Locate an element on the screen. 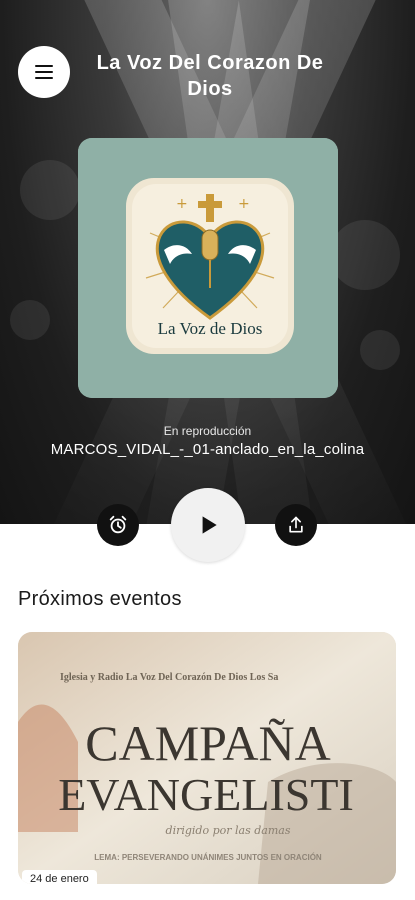  menu-button is located at coordinates (44, 72).